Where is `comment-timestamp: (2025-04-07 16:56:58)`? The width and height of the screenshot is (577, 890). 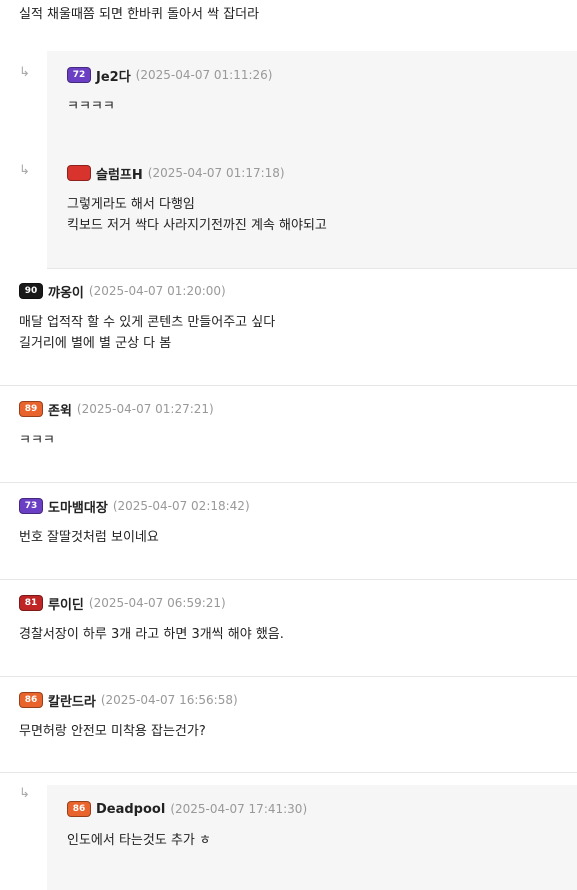 comment-timestamp: (2025-04-07 16:56:58) is located at coordinates (169, 700).